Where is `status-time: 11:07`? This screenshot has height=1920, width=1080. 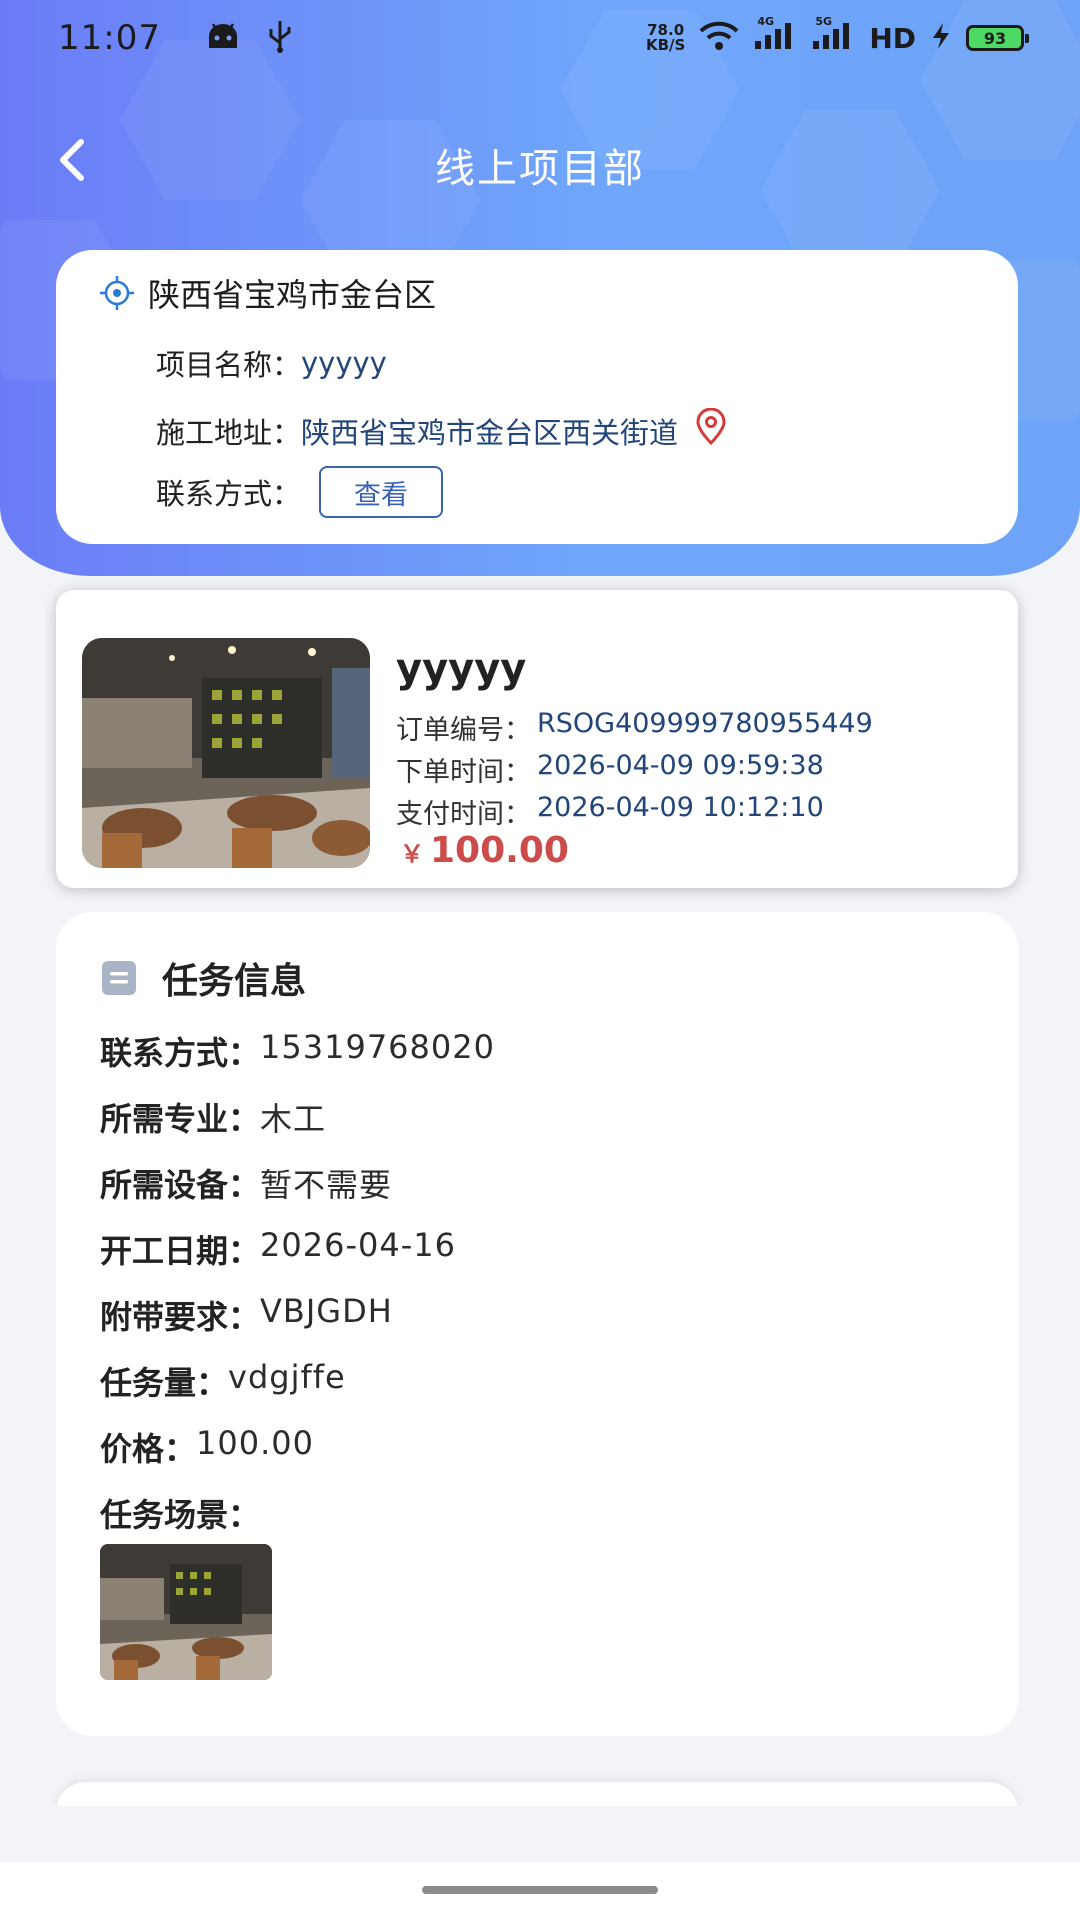 status-time: 11:07 is located at coordinates (109, 38).